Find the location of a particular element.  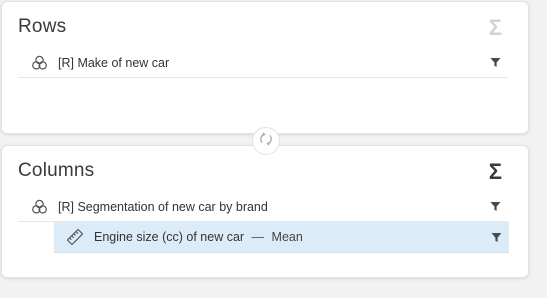

measure-label-group: Engine size (cc) of new car — Mean is located at coordinates (291, 237).